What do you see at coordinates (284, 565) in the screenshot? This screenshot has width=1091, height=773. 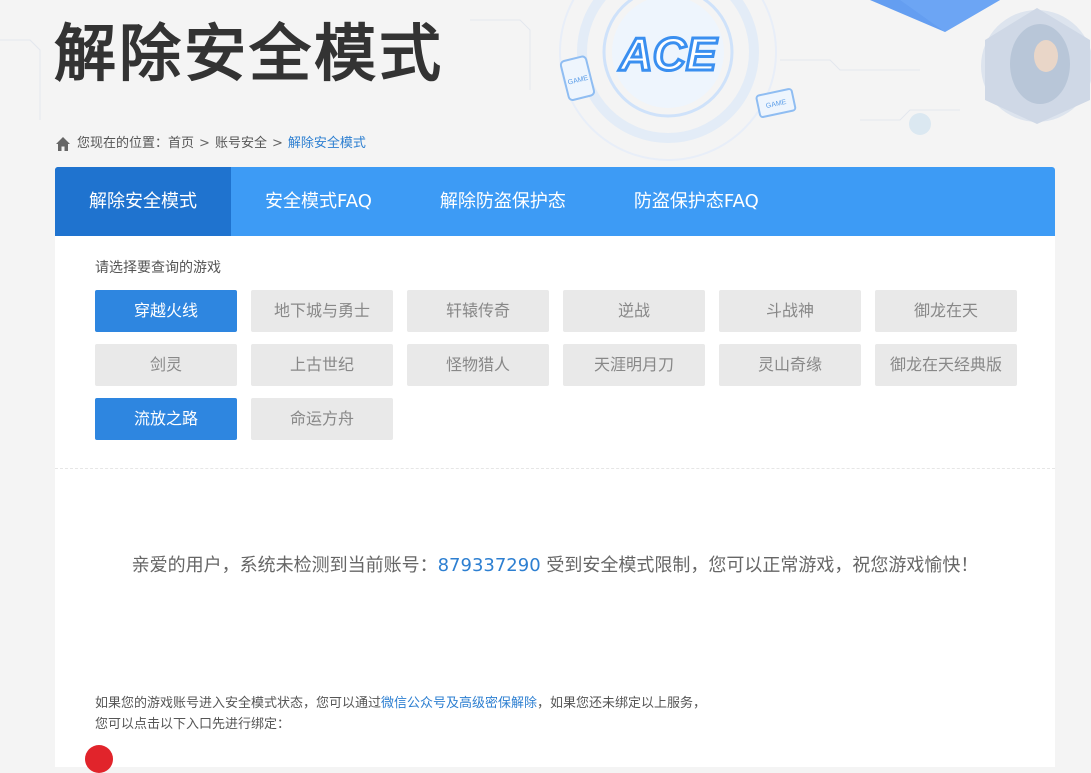 I see `status-text-before: 亲爱的用户，系统未检测到当前账号：` at bounding box center [284, 565].